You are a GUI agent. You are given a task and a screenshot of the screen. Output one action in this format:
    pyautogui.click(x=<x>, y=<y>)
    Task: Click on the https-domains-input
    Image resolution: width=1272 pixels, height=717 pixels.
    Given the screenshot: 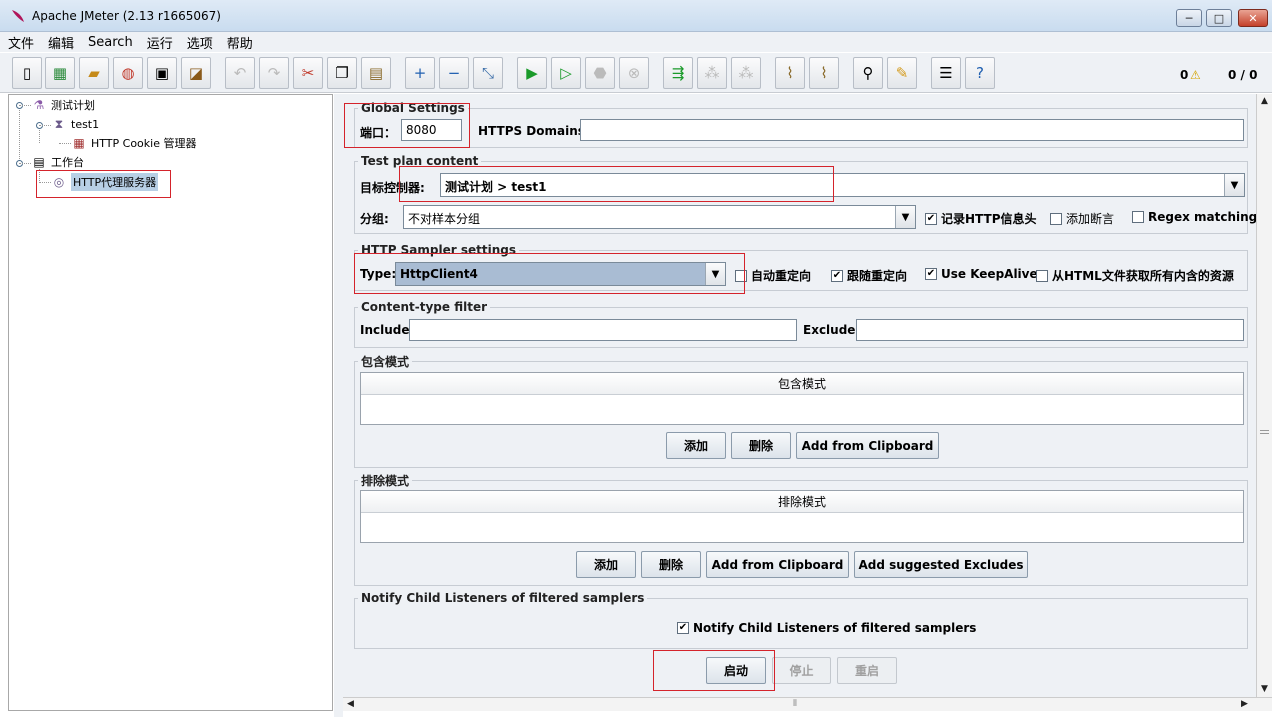 What is the action you would take?
    pyautogui.click(x=912, y=130)
    